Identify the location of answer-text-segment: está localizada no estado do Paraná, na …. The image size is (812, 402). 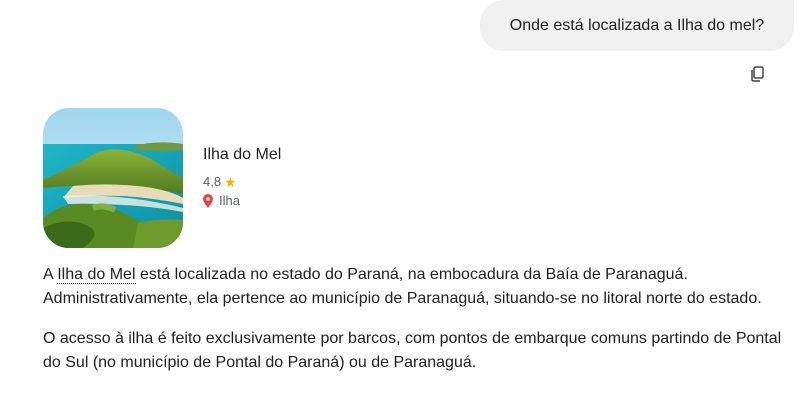
(402, 286).